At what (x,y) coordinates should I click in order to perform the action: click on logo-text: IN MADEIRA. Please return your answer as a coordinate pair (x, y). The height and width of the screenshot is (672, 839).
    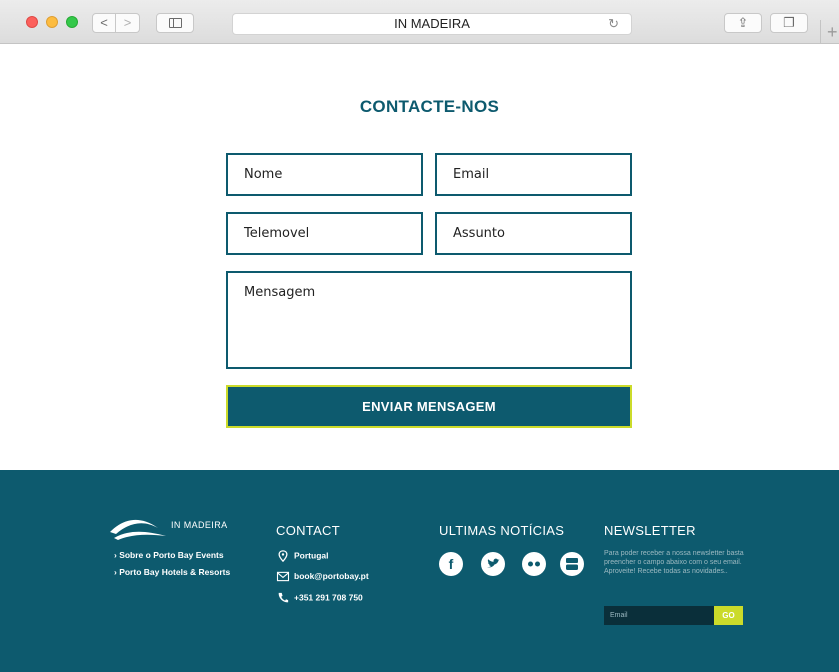
    Looking at the image, I should click on (199, 525).